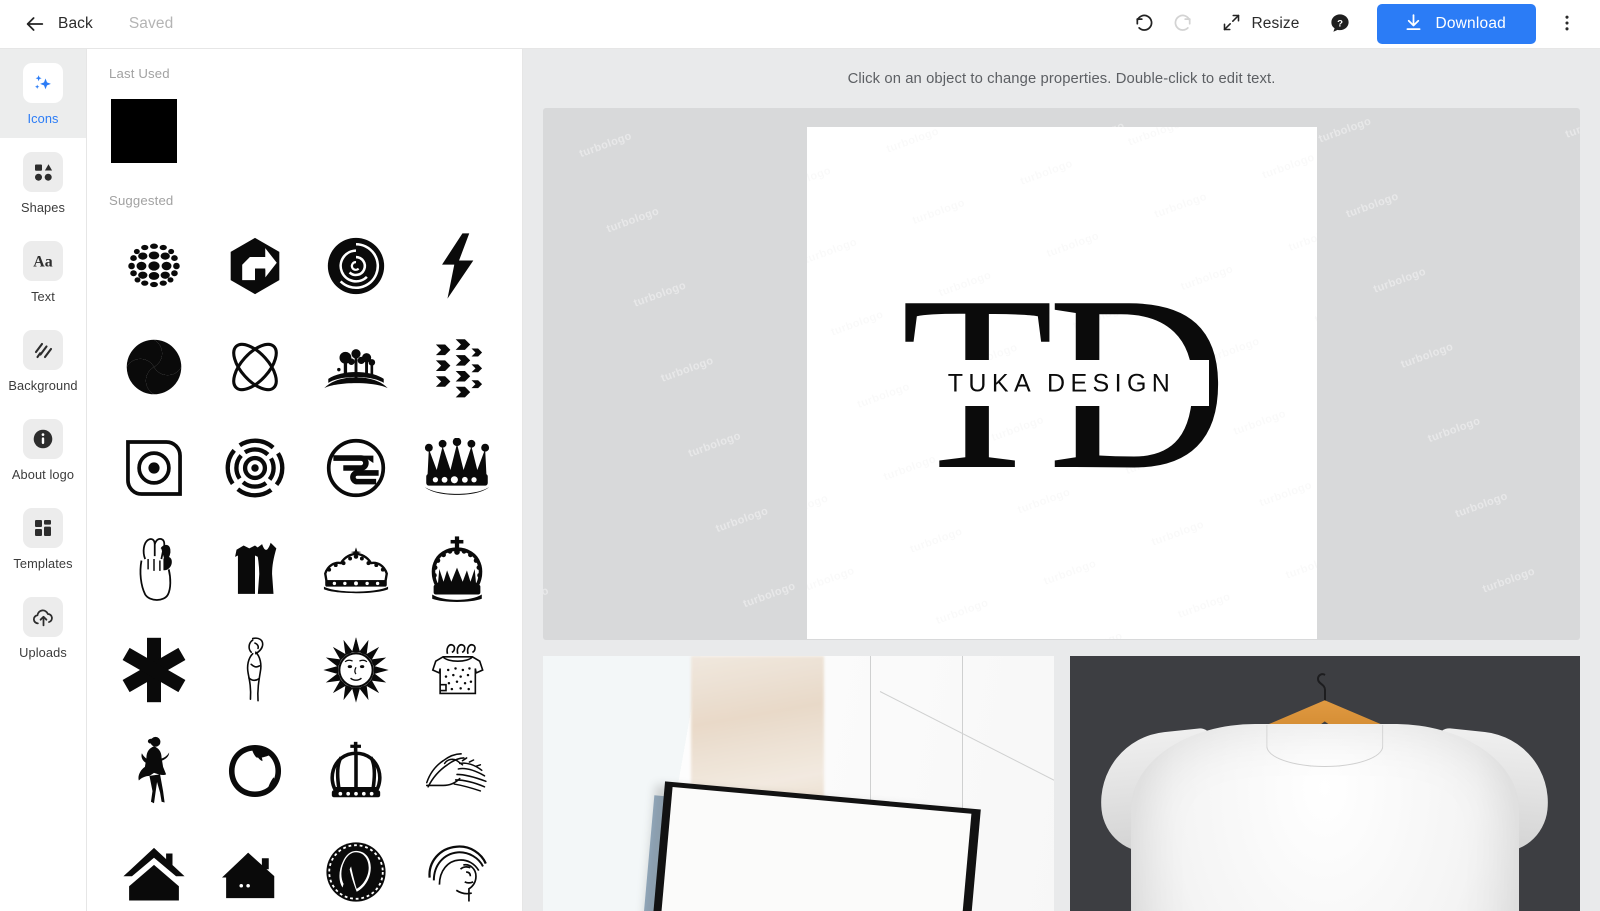 This screenshot has height=911, width=1600. What do you see at coordinates (456, 366) in the screenshot?
I see `cube-stack-icon` at bounding box center [456, 366].